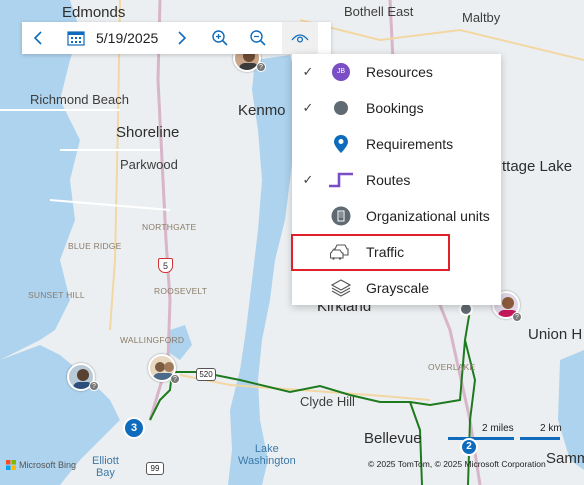 The width and height of the screenshot is (584, 485). I want to click on map-label-parkwood: Parkwood, so click(149, 164).